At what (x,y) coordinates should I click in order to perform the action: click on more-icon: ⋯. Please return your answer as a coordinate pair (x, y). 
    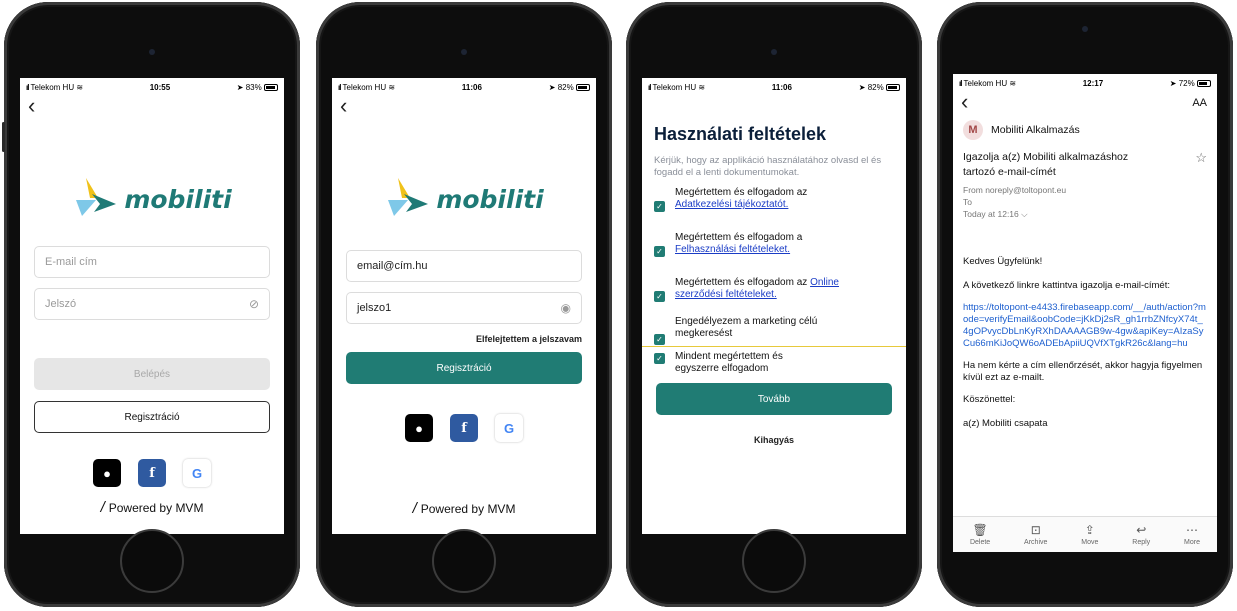
    Looking at the image, I should click on (1192, 530).